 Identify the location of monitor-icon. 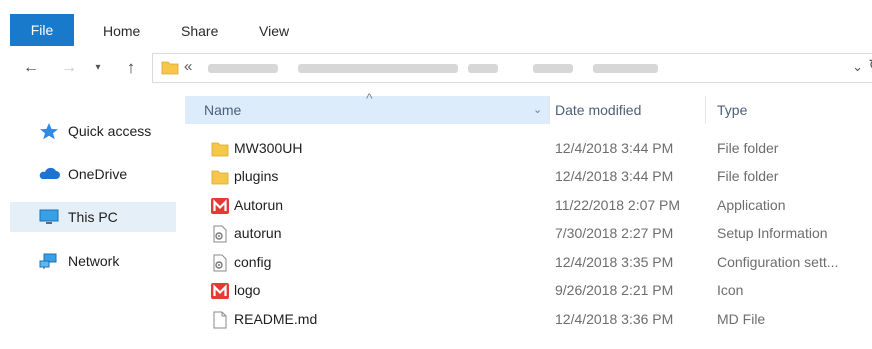
(49, 216).